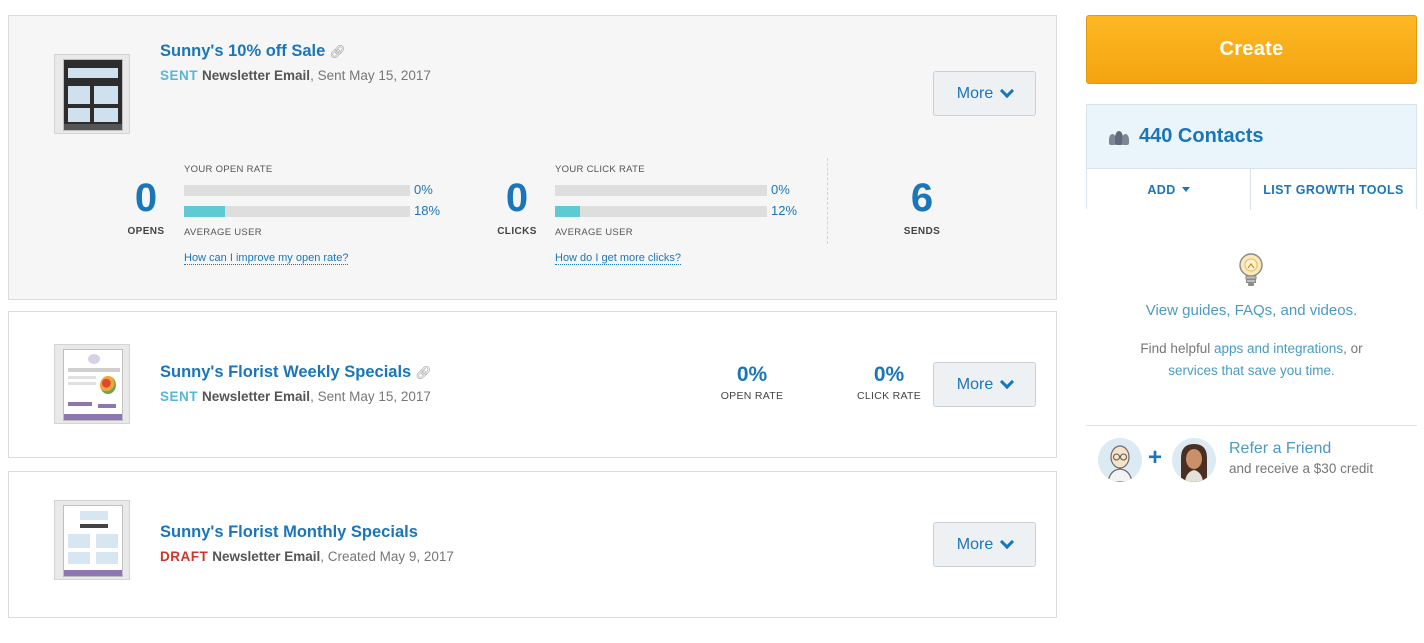  I want to click on avatar-man, so click(1120, 460).